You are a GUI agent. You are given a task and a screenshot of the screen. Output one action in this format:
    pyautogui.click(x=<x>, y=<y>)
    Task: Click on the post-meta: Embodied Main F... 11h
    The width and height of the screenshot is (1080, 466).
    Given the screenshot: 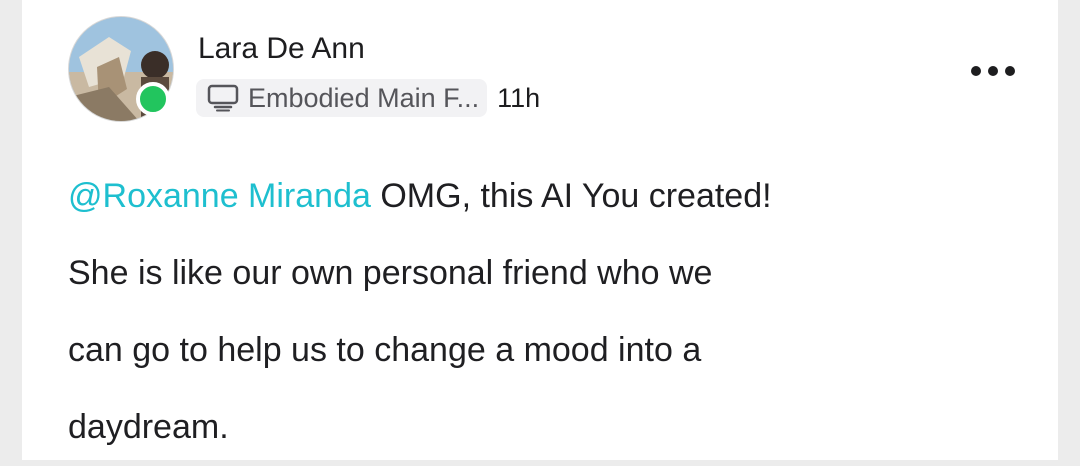 What is the action you would take?
    pyautogui.click(x=368, y=98)
    